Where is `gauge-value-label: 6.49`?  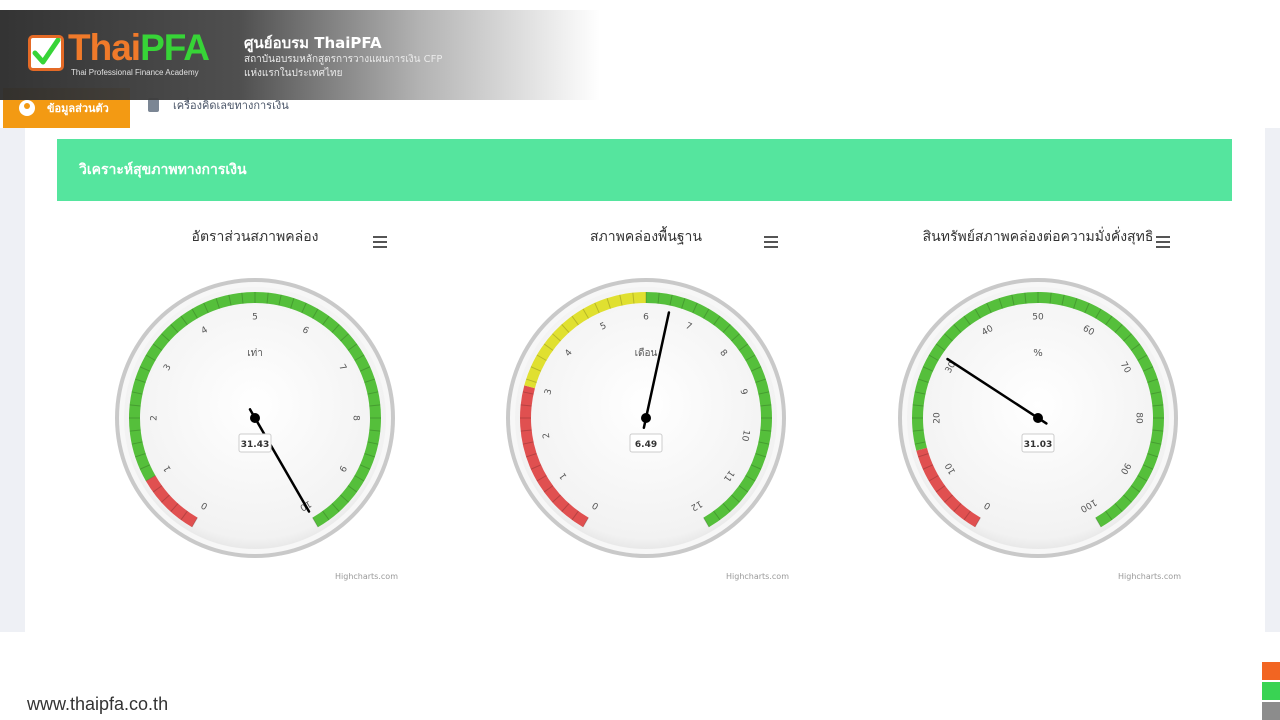
gauge-value-label: 6.49 is located at coordinates (646, 445).